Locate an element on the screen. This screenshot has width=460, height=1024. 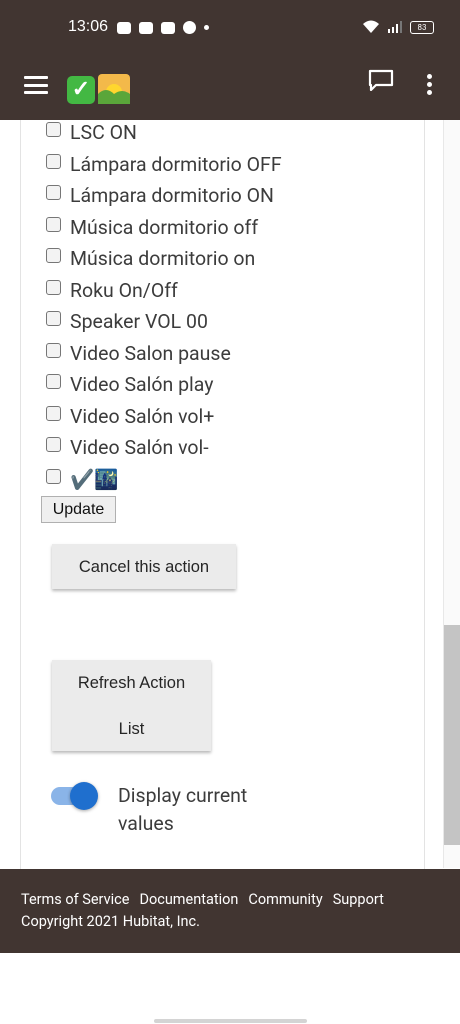
more-notifications-icon is located at coordinates (206, 27).